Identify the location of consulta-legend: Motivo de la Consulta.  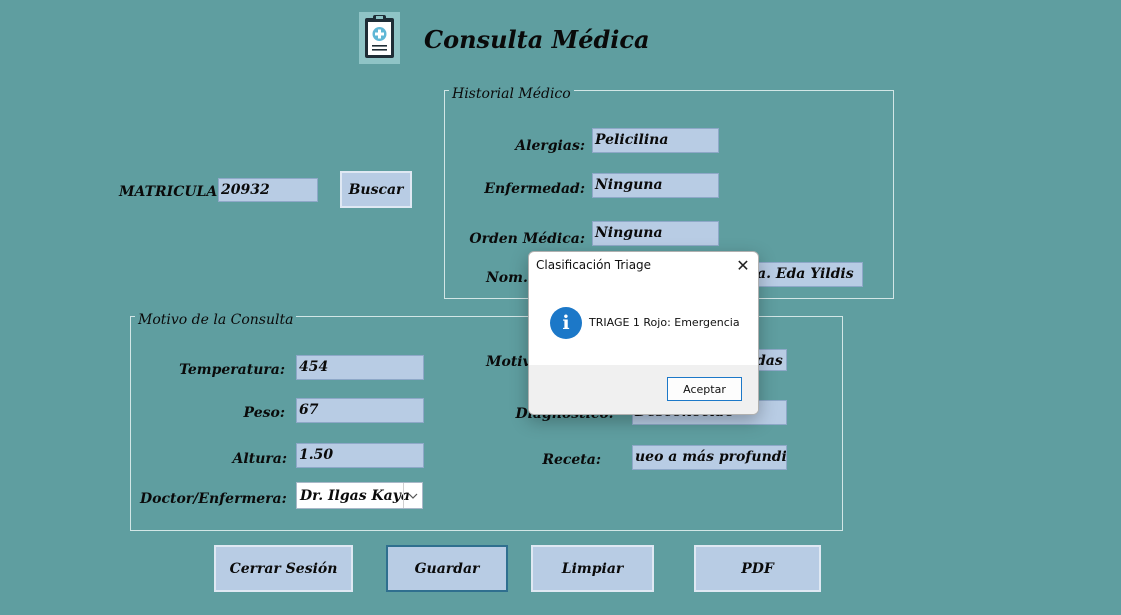
(216, 320).